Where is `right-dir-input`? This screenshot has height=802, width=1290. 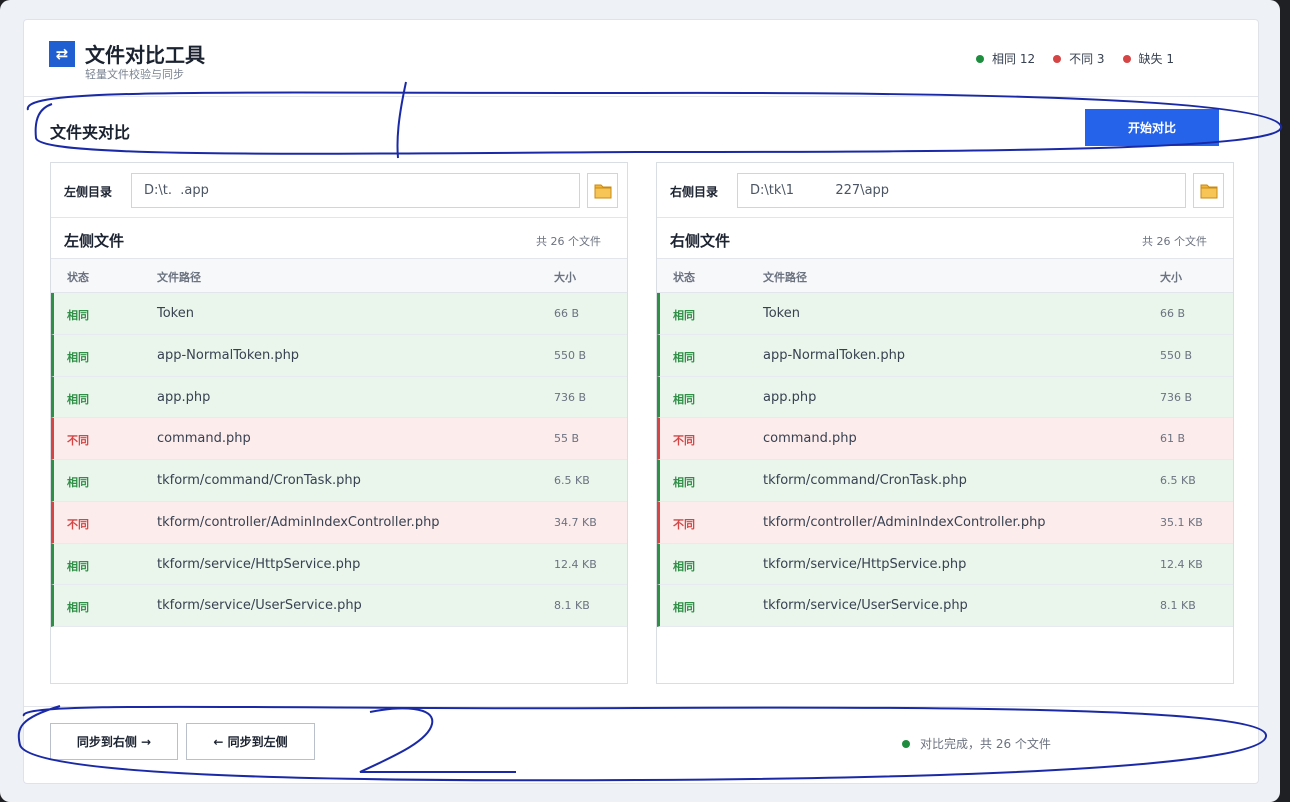 right-dir-input is located at coordinates (961, 190).